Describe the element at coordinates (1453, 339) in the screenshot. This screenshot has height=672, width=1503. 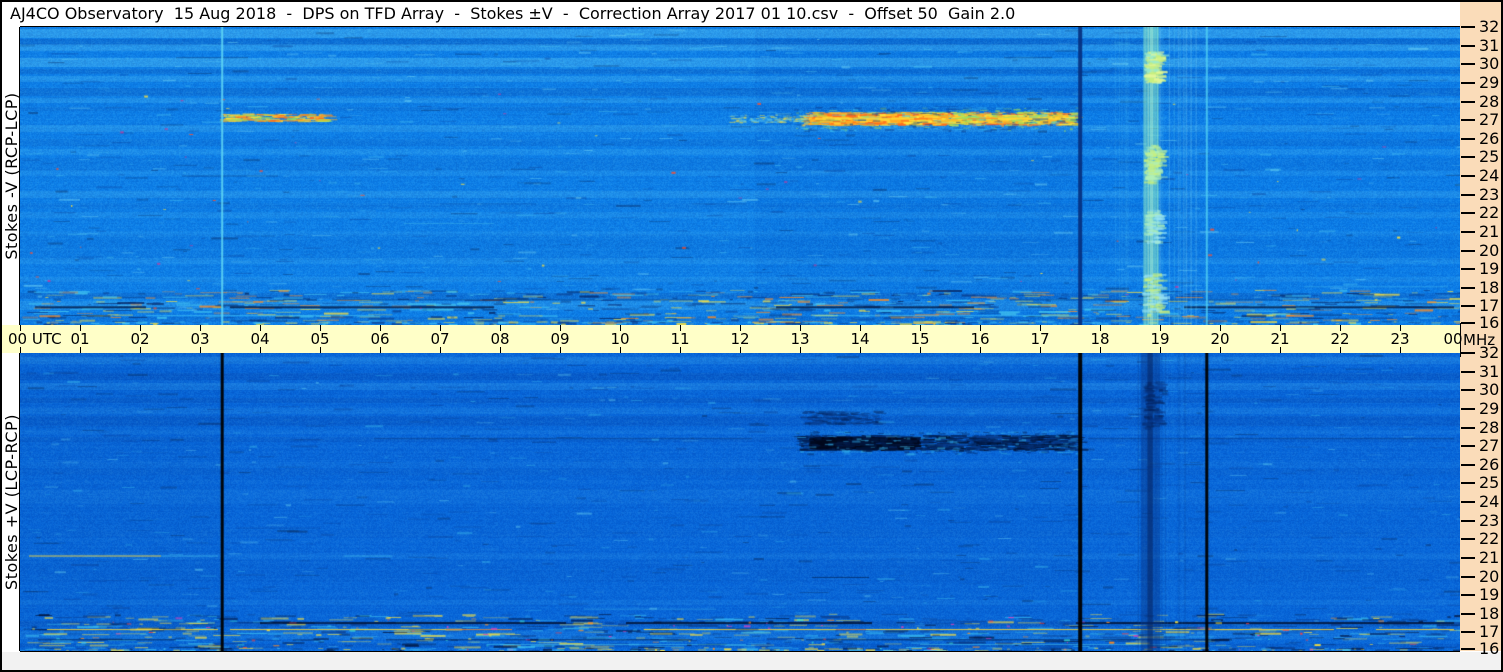
I see `time-axis-label: 00` at that location.